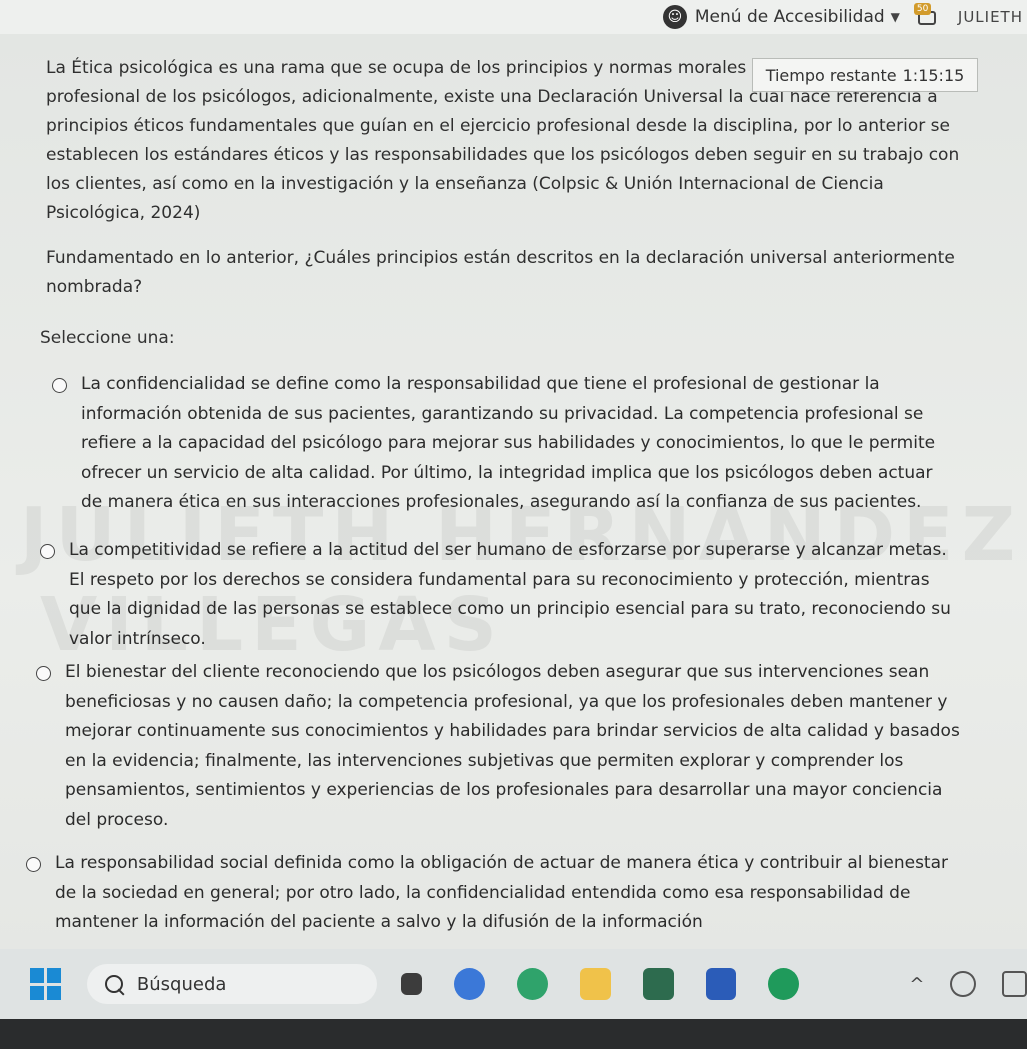  I want to click on screen-bezel, so click(513, 1034).